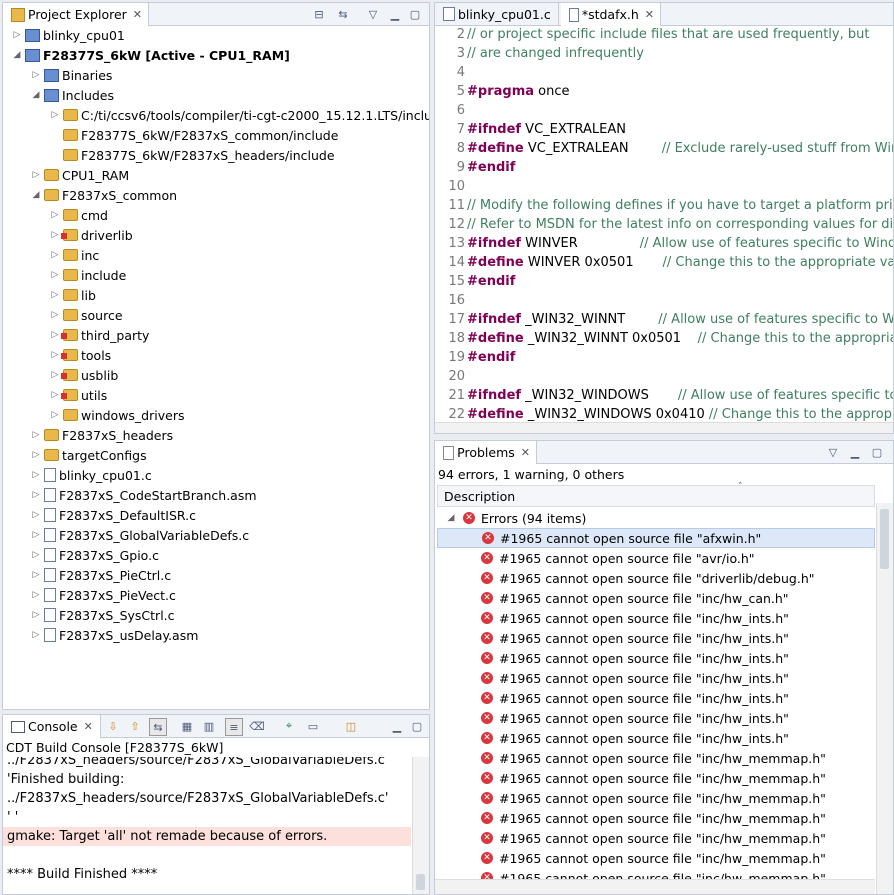  I want to click on pin-console-icon: ⌖, so click(289, 726).